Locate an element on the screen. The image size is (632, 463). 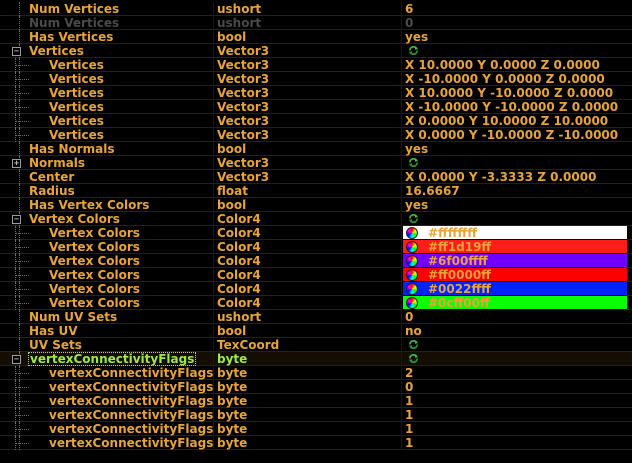
property-value: X 10.0000 Y 0.0000 Z 0.0000 is located at coordinates (502, 65).